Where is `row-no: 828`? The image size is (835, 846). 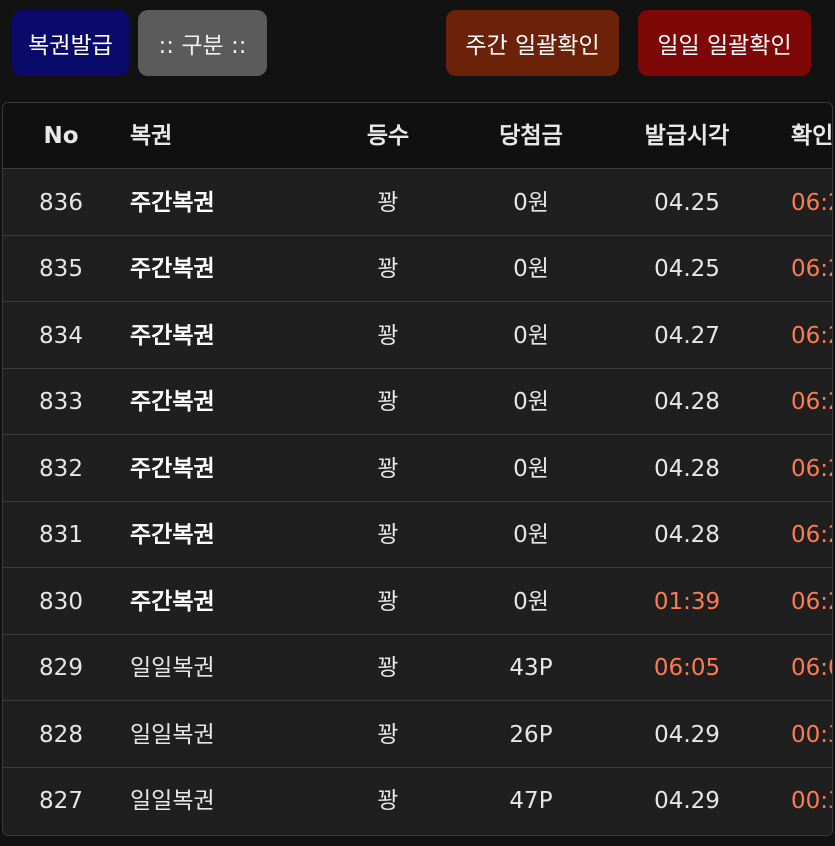
row-no: 828 is located at coordinates (61, 734).